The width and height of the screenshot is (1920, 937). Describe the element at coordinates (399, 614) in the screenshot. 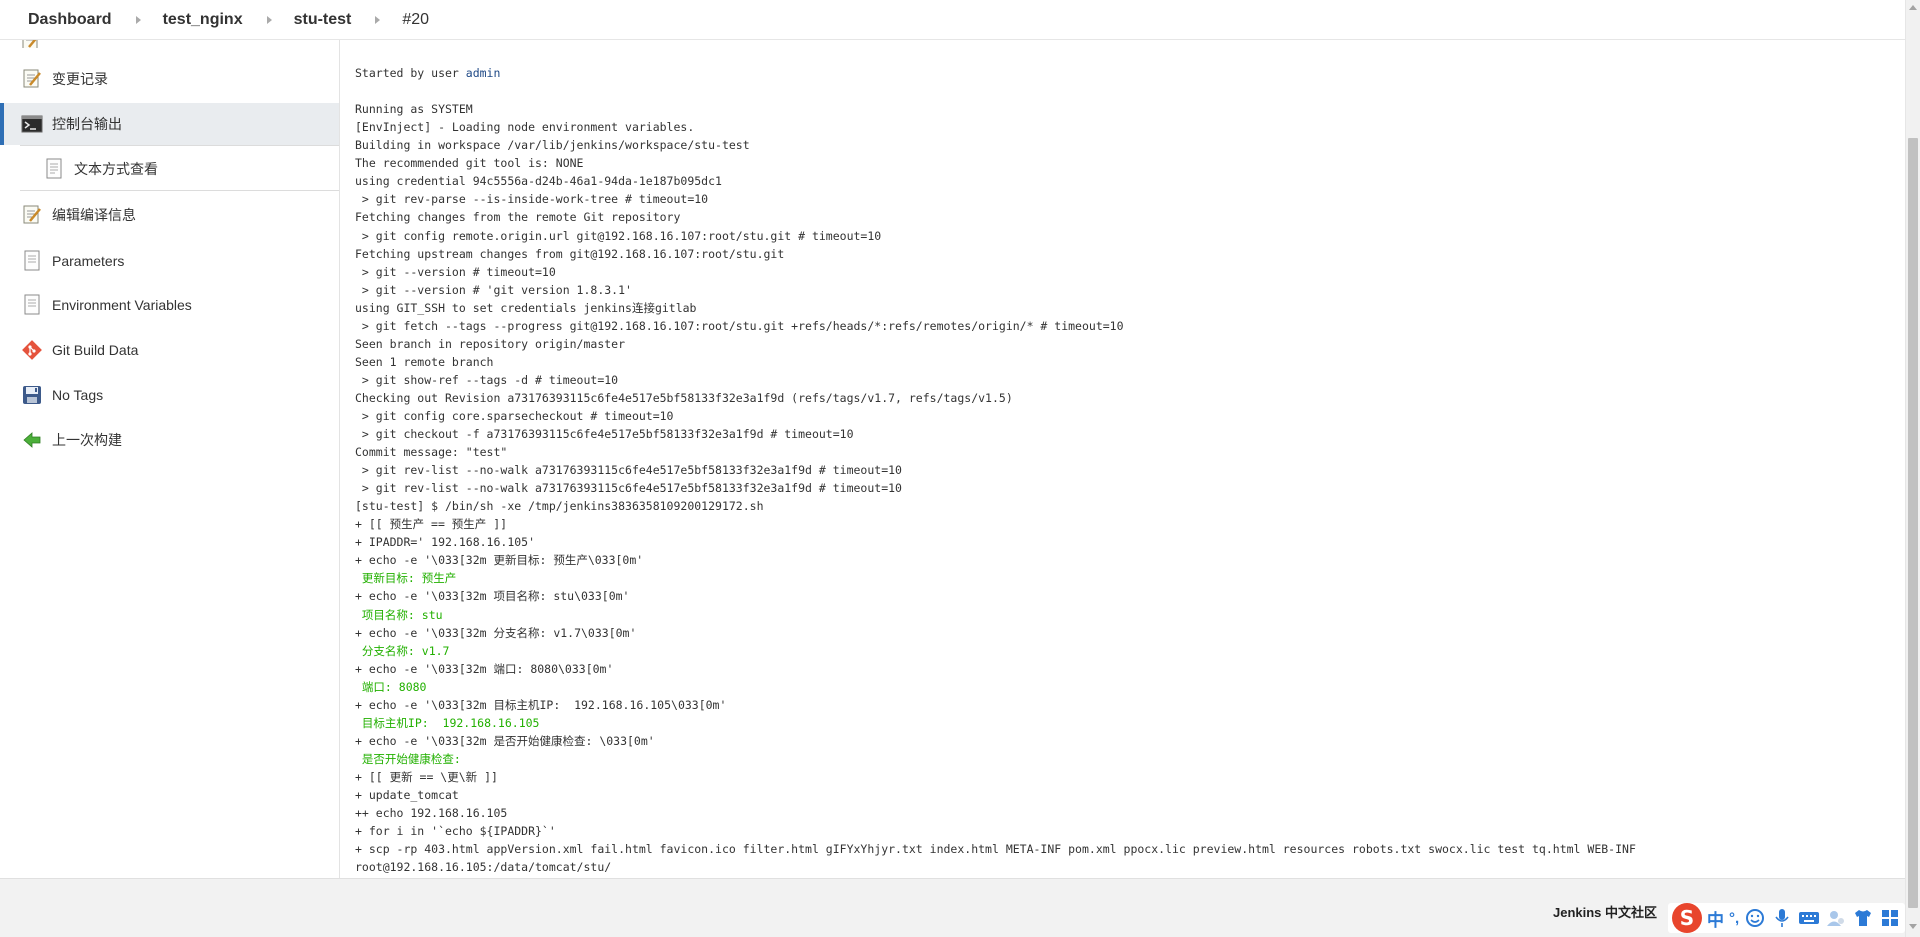

I see `console-line: 项目名称: stu` at that location.